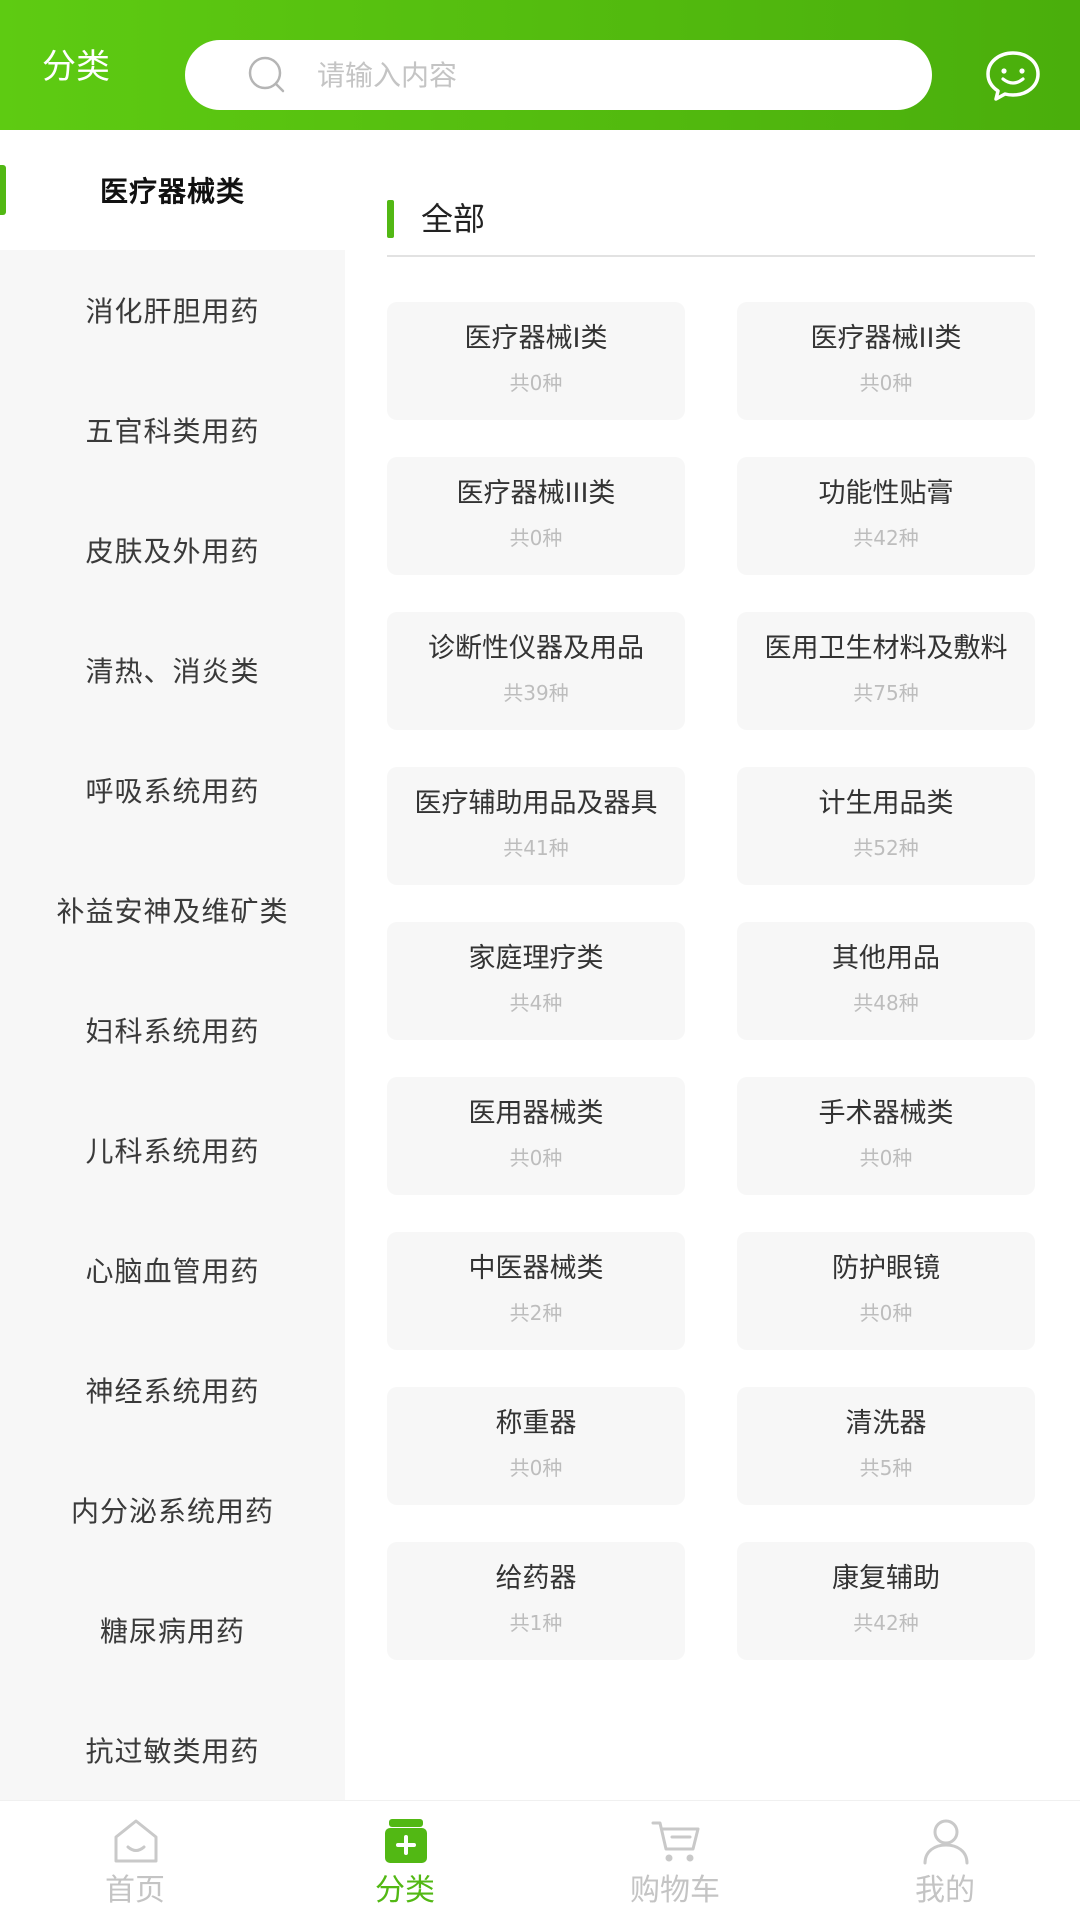 The width and height of the screenshot is (1080, 1921). What do you see at coordinates (390, 219) in the screenshot?
I see `section-accent-bar` at bounding box center [390, 219].